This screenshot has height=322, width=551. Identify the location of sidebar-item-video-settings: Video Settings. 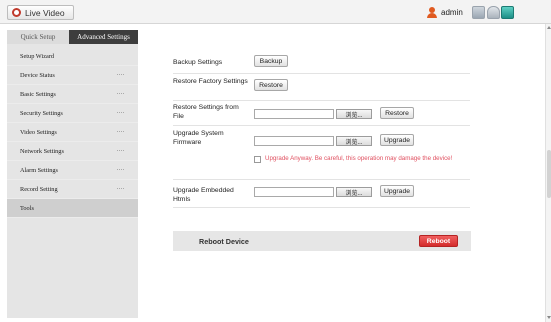
(72, 132).